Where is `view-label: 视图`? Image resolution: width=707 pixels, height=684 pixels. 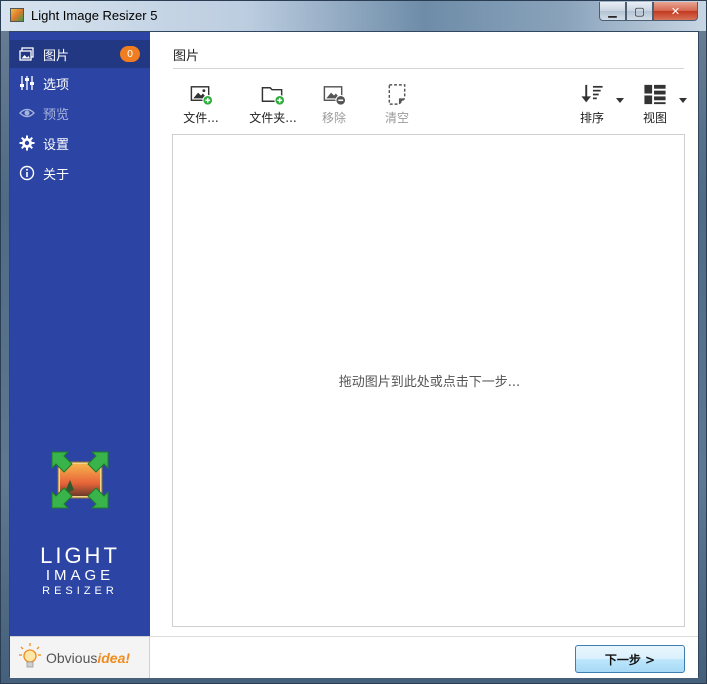 view-label: 视图 is located at coordinates (654, 118).